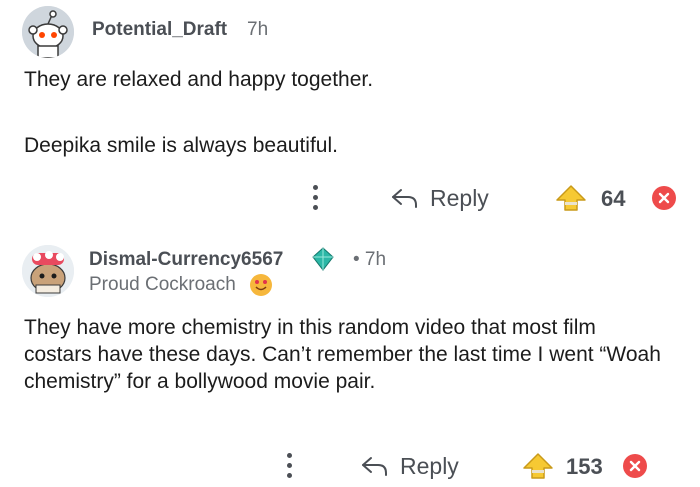 The height and width of the screenshot is (487, 700). I want to click on user-flair: Proud Cockroach, so click(162, 284).